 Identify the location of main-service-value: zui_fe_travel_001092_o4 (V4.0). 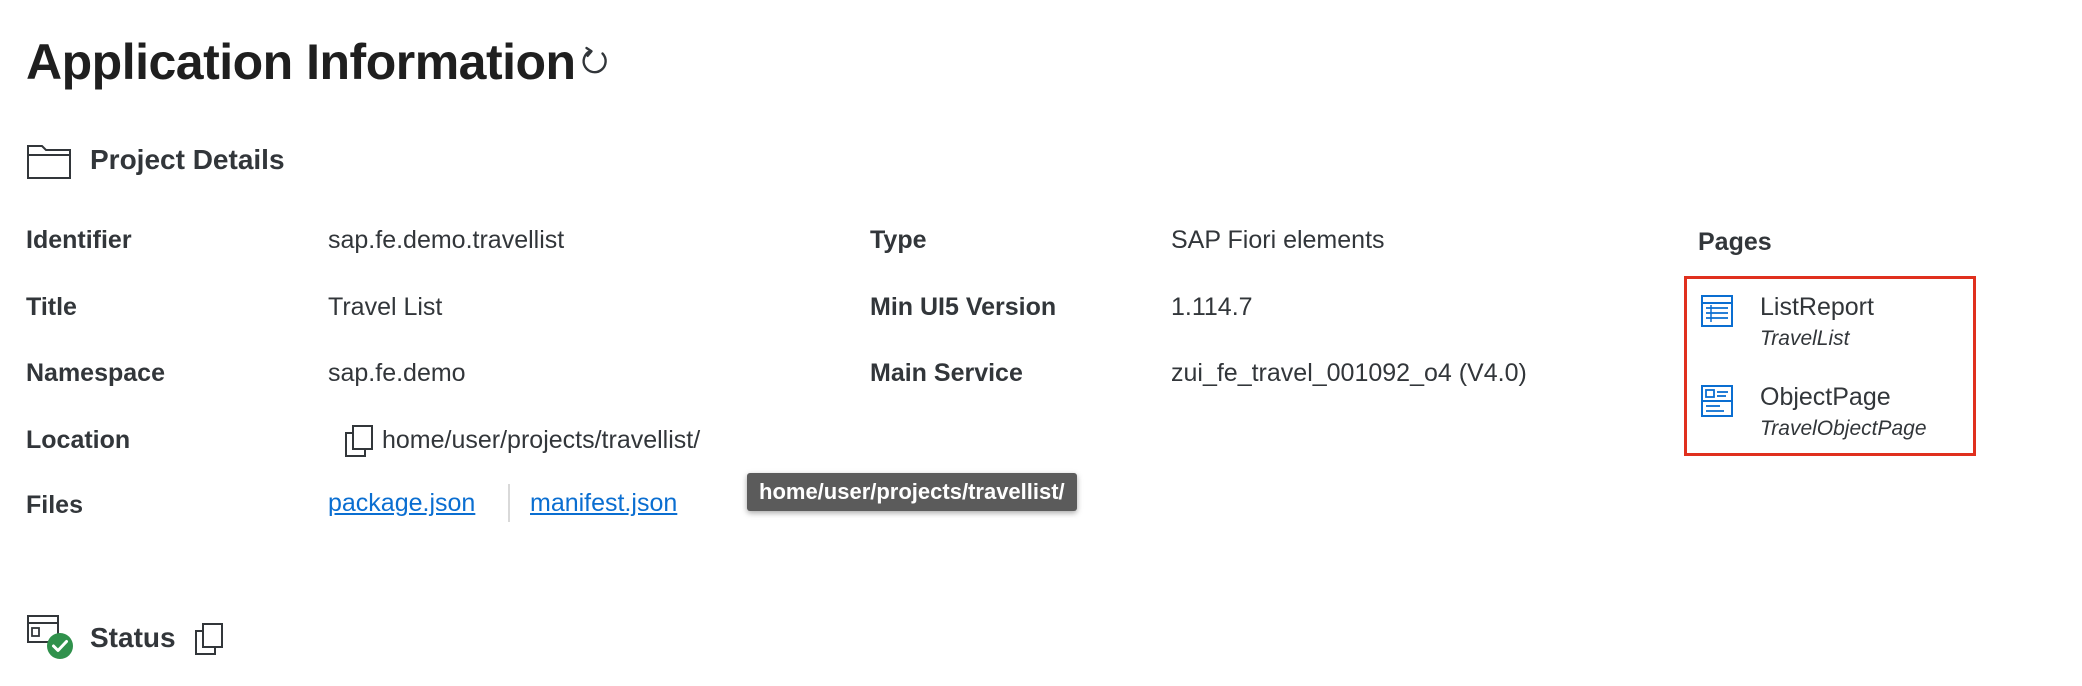
(1349, 373).